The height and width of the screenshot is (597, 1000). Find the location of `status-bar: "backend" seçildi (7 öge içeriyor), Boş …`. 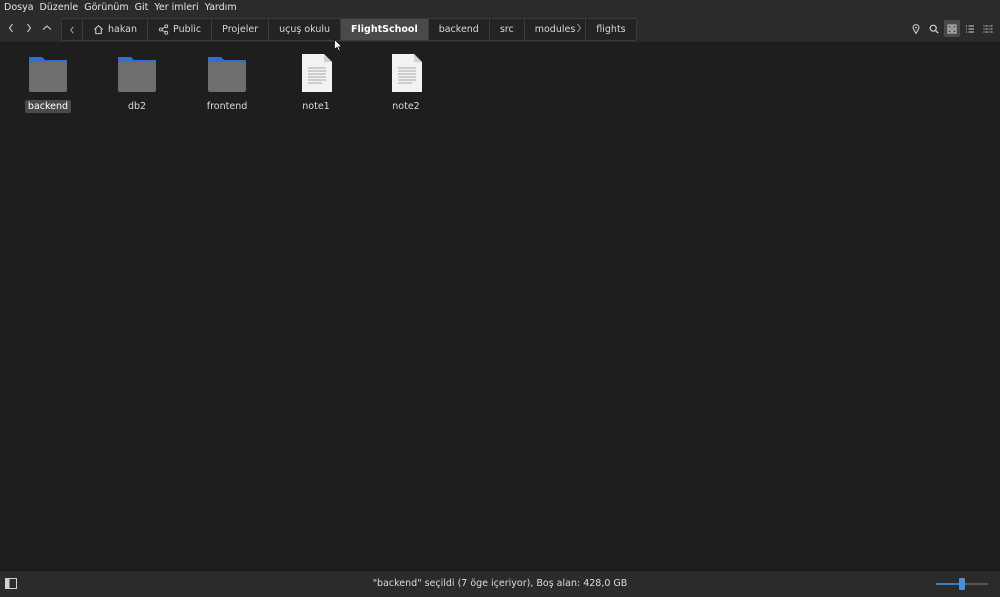

status-bar: "backend" seçildi (7 öge içeriyor), Boş … is located at coordinates (500, 583).